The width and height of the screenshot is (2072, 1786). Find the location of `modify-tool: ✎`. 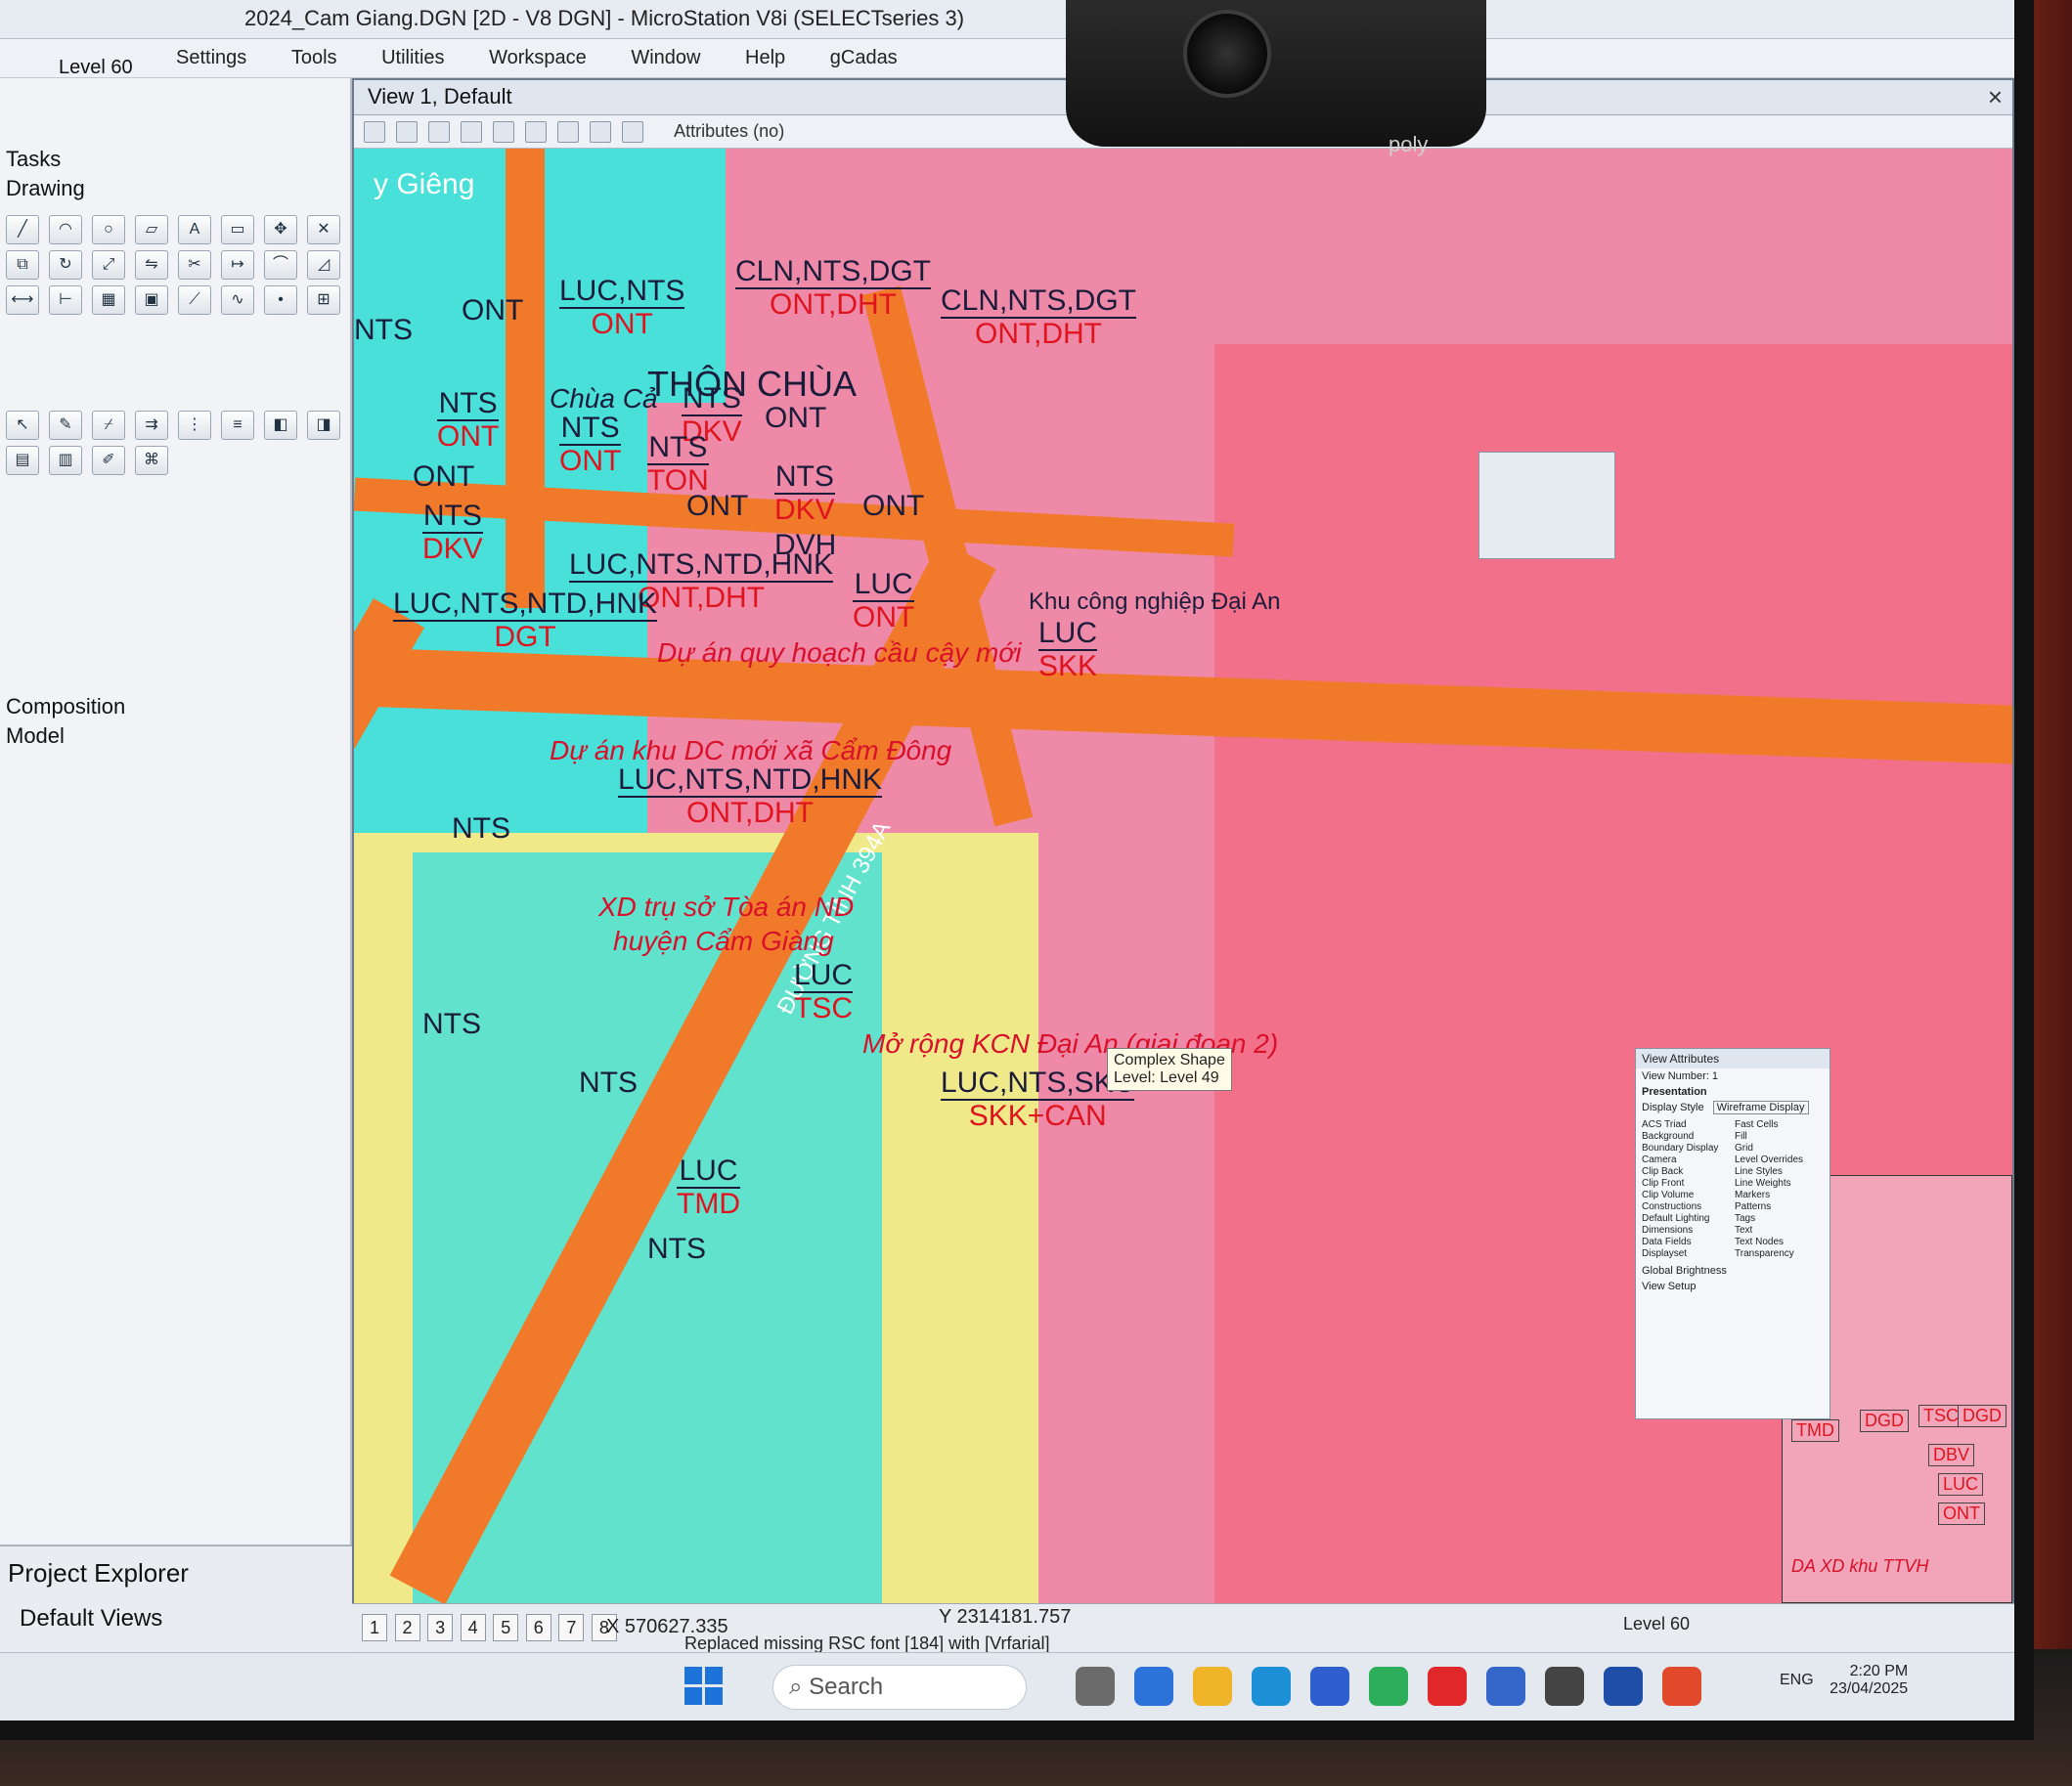

modify-tool: ✎ is located at coordinates (65, 425).